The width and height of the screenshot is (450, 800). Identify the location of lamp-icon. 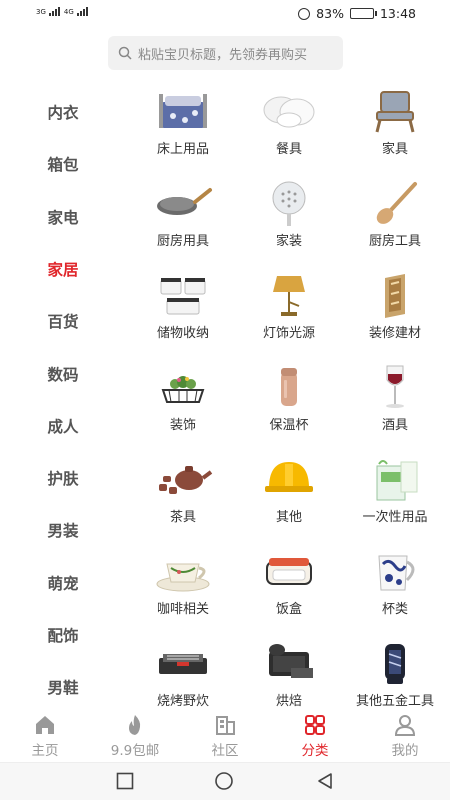
(289, 294).